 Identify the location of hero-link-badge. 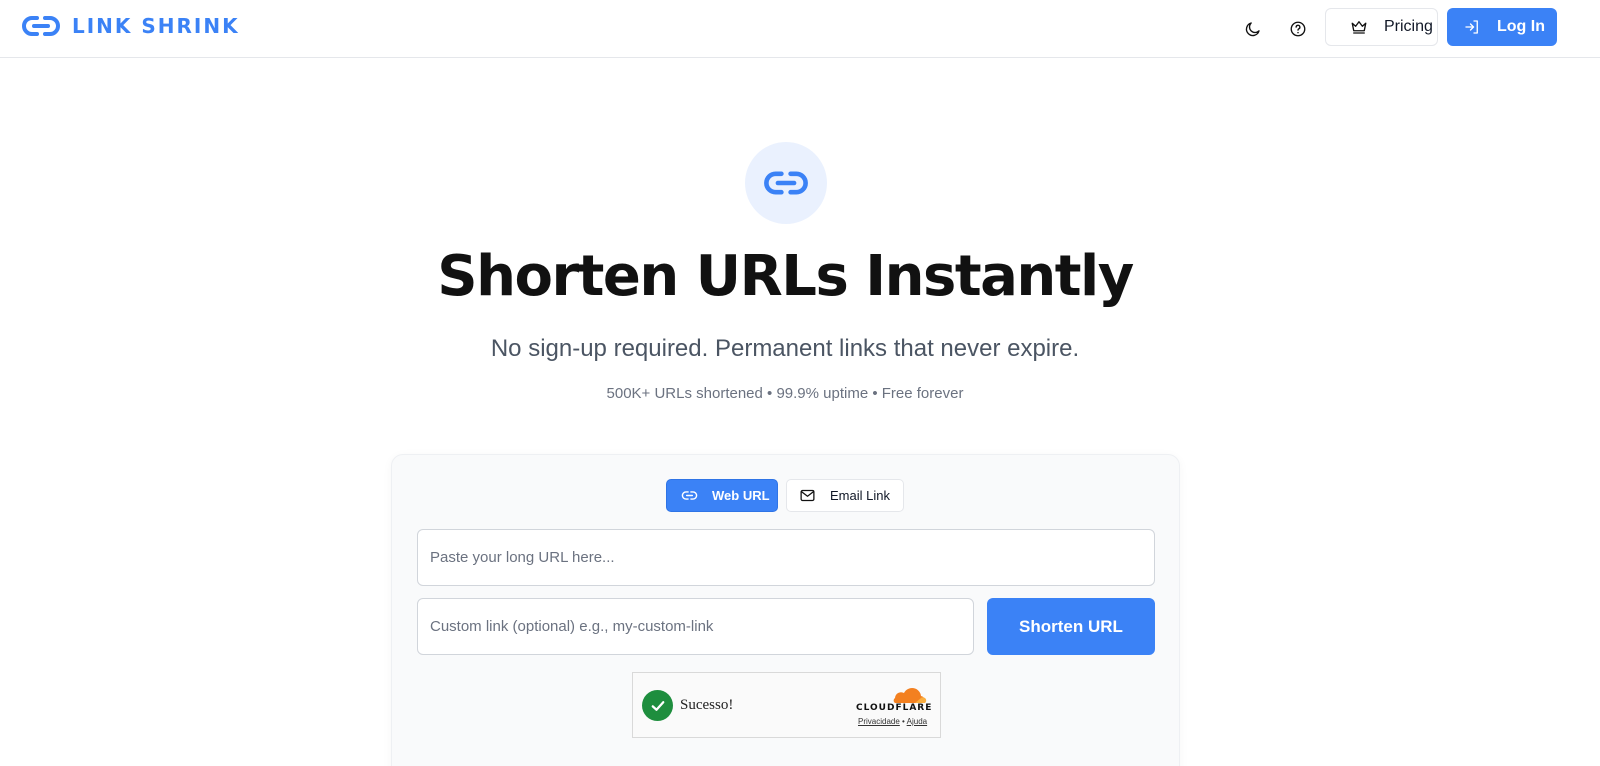
(786, 183).